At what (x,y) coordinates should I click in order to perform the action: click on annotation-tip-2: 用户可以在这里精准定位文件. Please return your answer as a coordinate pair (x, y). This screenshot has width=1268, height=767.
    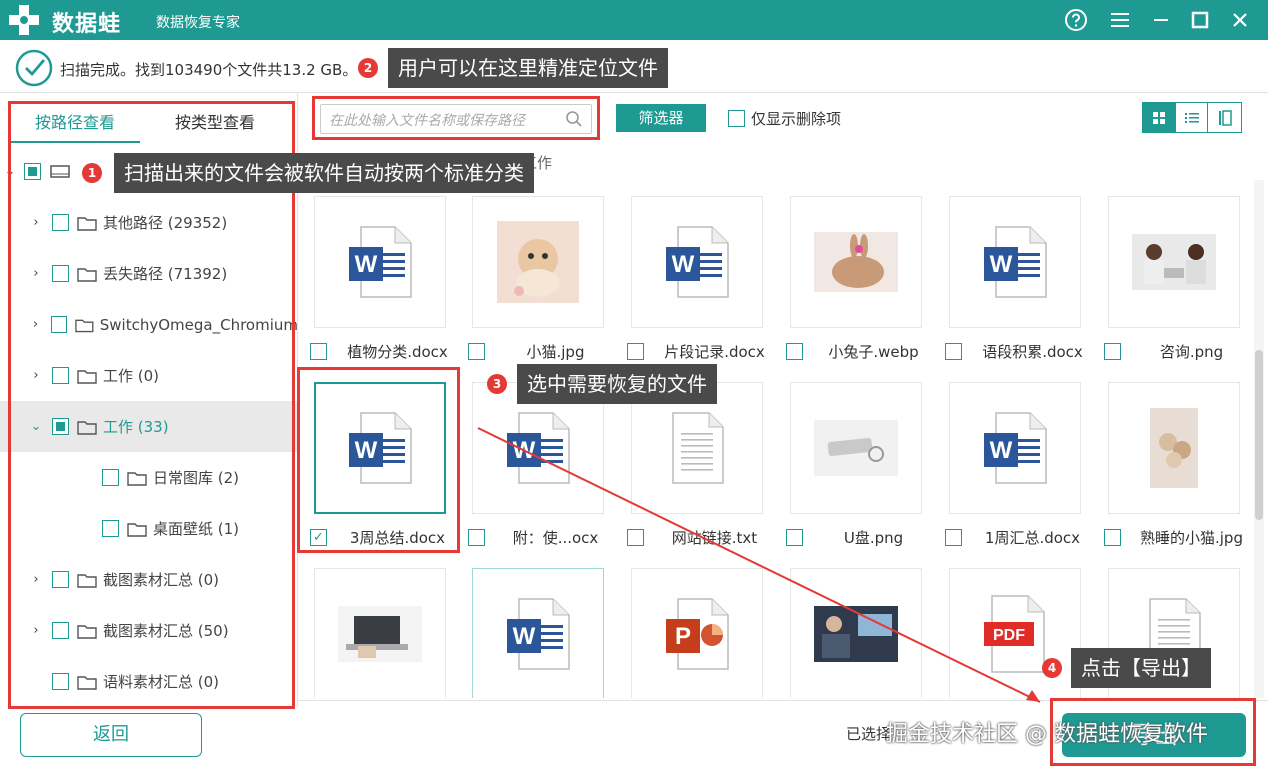
    Looking at the image, I should click on (528, 68).